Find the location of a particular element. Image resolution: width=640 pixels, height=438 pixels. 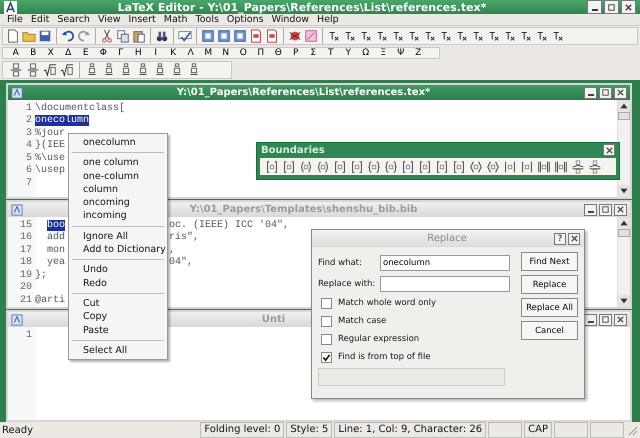

greek-letter-button: Ν is located at coordinates (225, 53).